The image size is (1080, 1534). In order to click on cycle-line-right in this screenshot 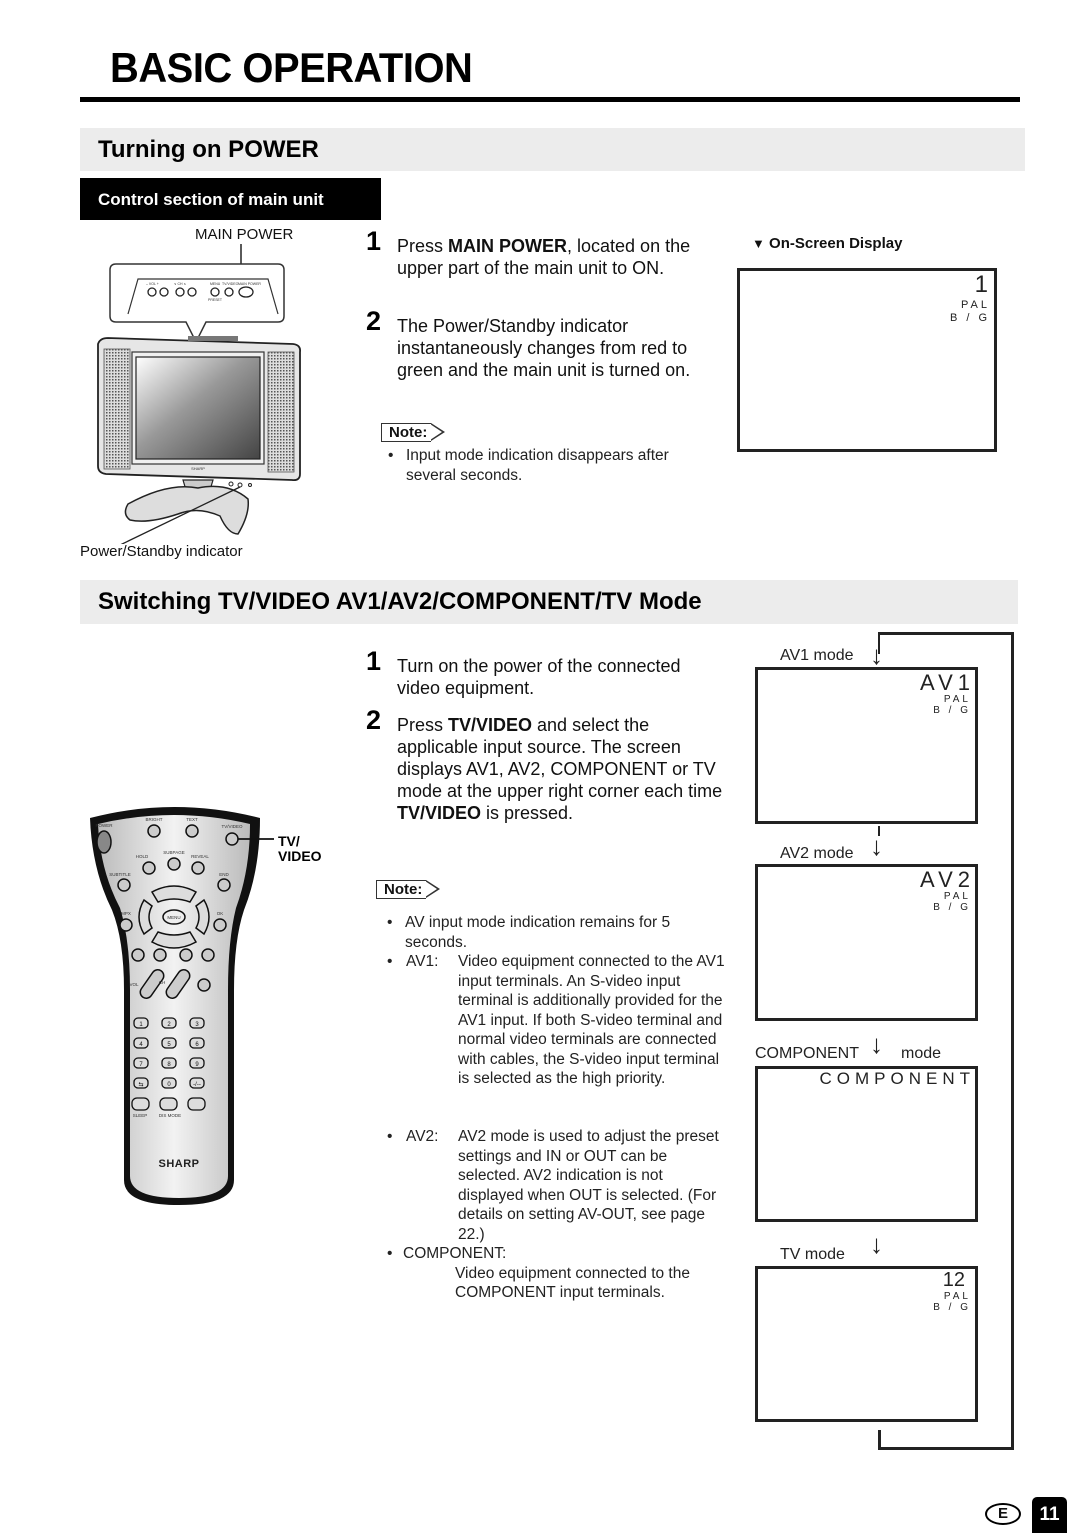, I will do `click(1012, 1041)`.